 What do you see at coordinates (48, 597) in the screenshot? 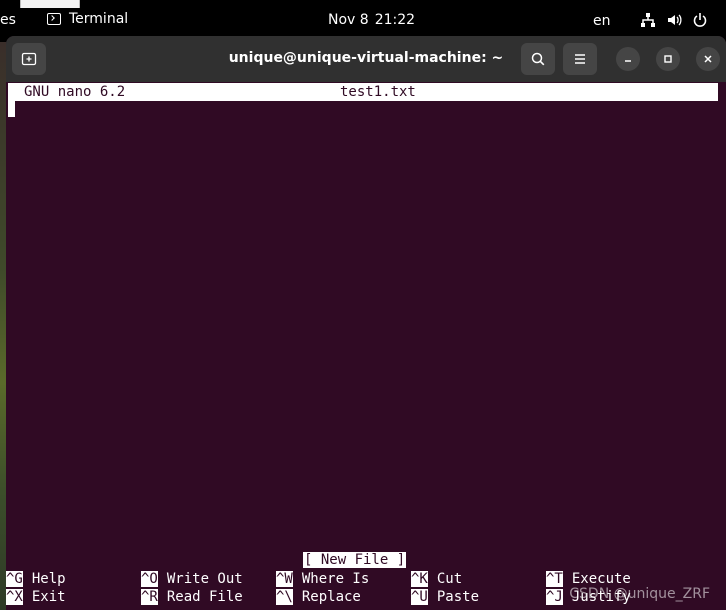
I see `shortcut-label: Exit` at bounding box center [48, 597].